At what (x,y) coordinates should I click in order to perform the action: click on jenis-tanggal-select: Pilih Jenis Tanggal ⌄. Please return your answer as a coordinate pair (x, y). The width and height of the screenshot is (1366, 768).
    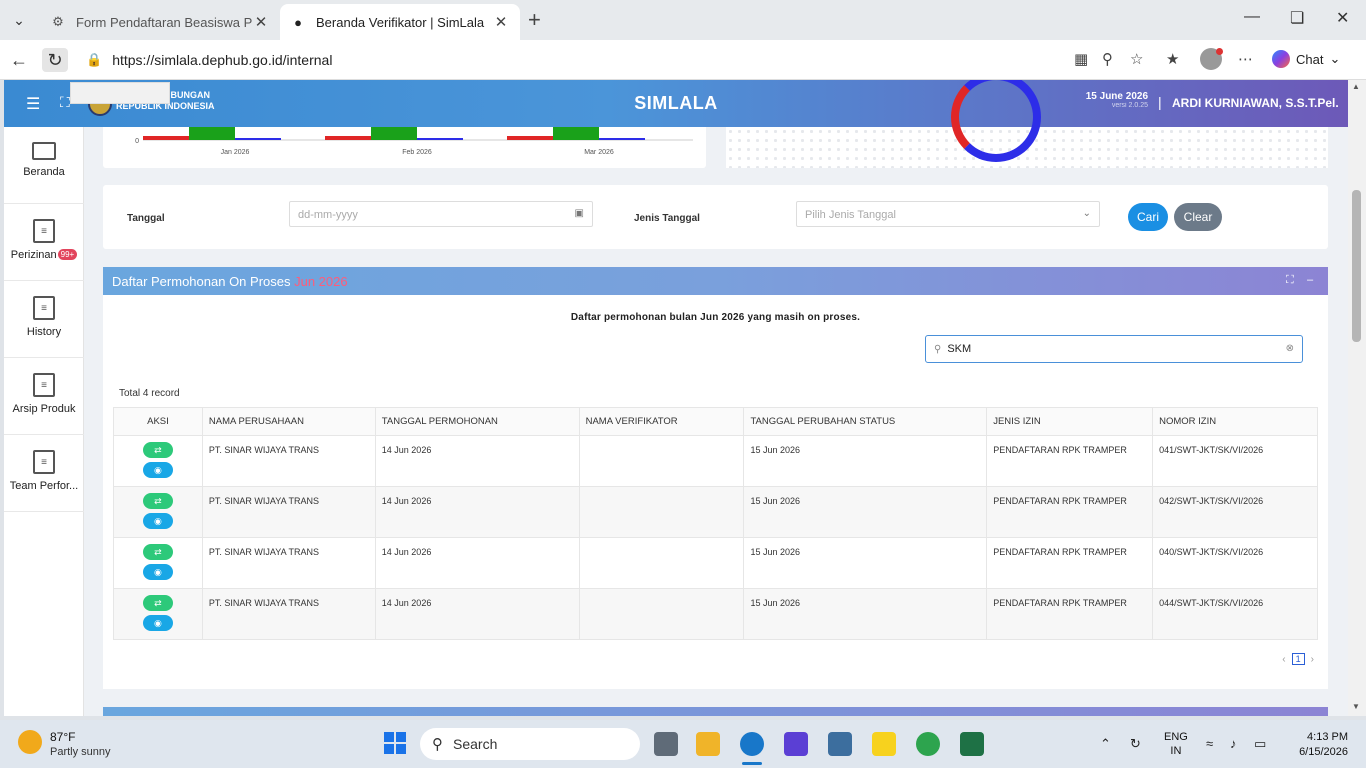
    Looking at the image, I should click on (948, 214).